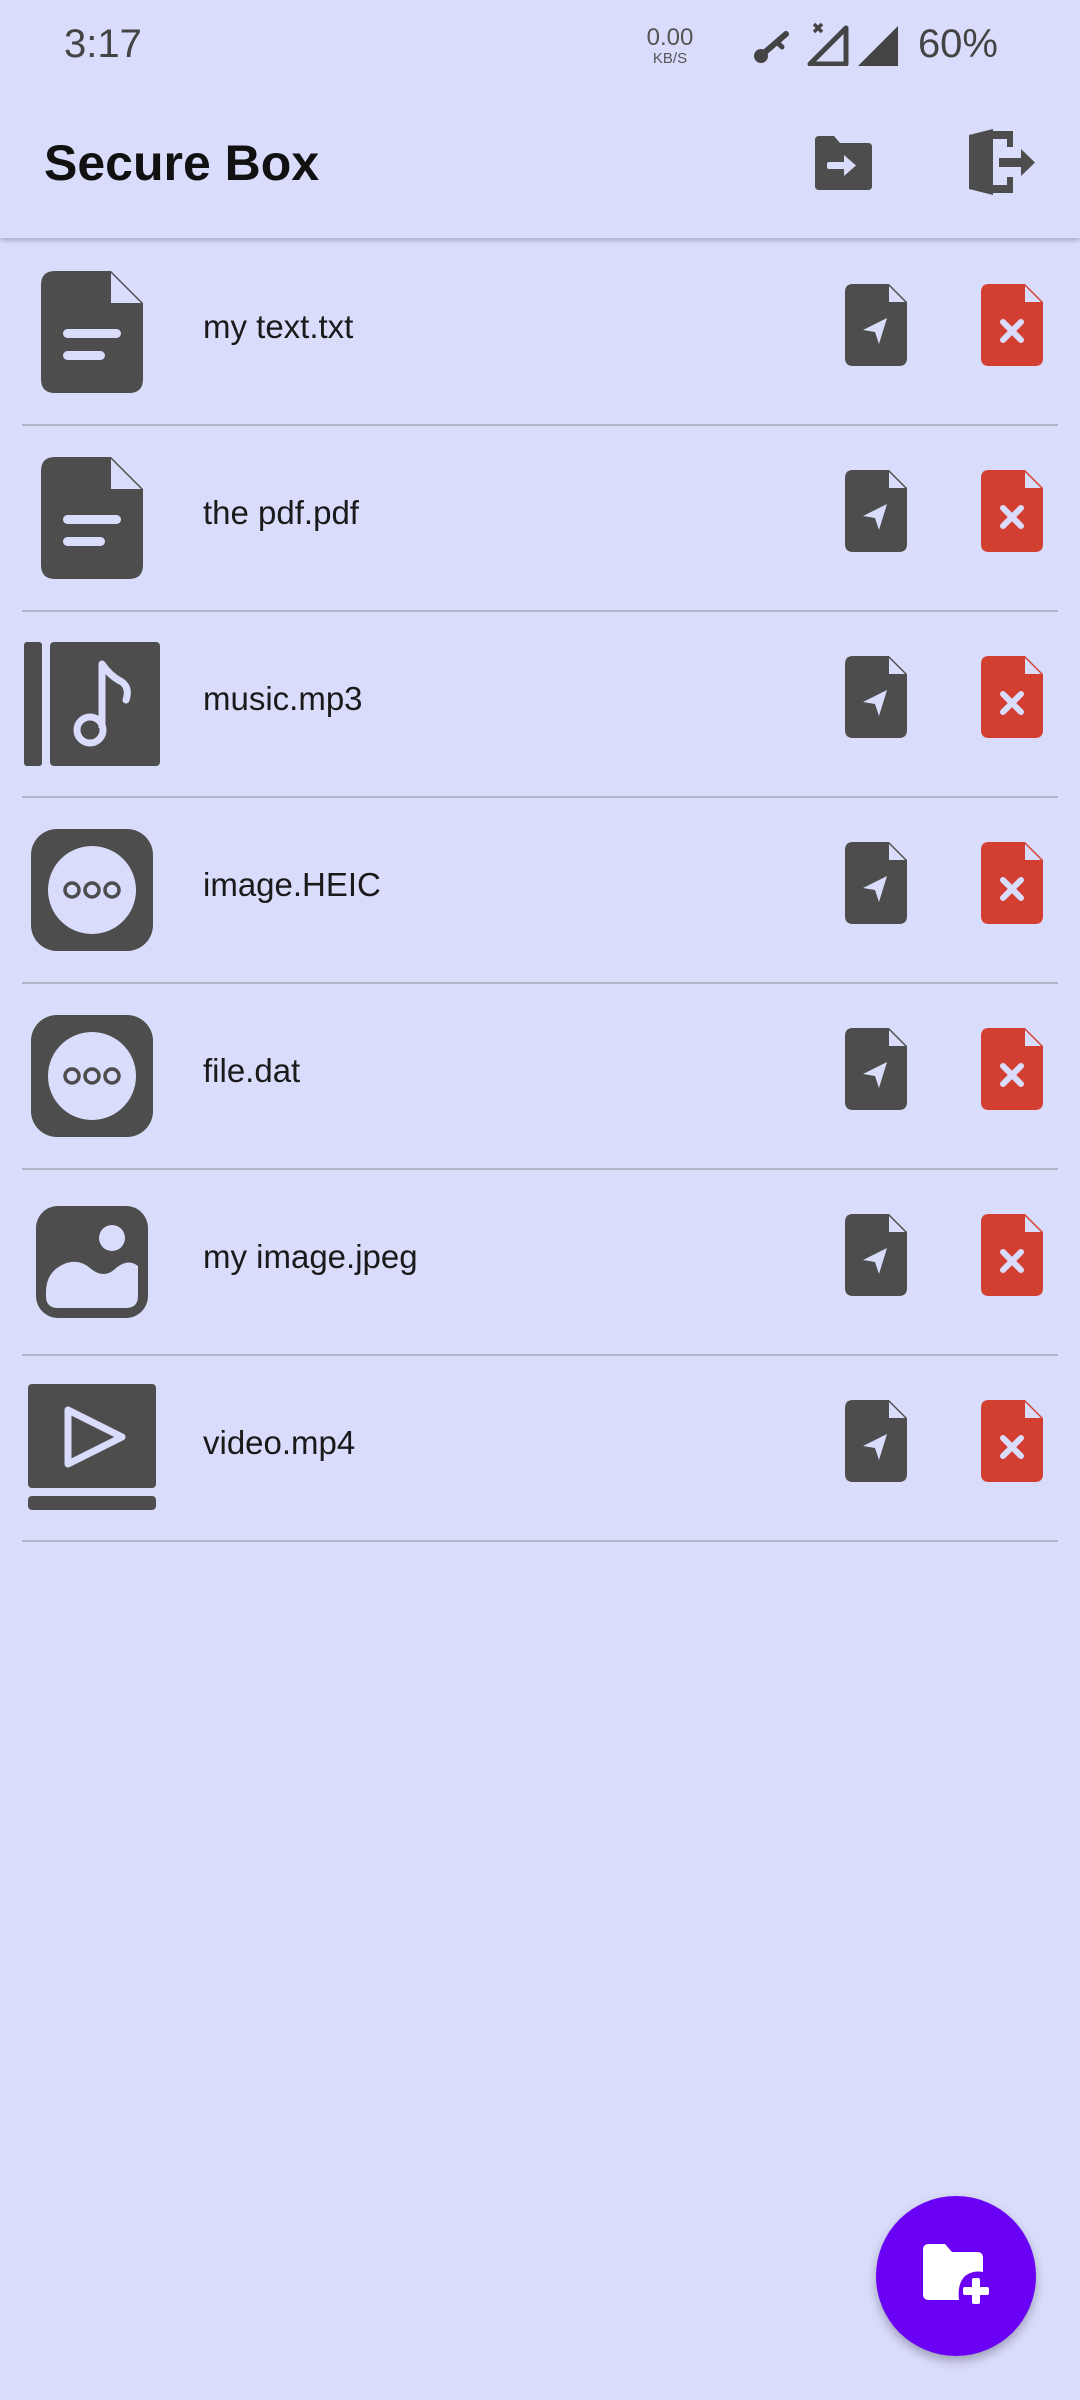 The image size is (1080, 2400). I want to click on file-row: the pdf.pdf, so click(540, 519).